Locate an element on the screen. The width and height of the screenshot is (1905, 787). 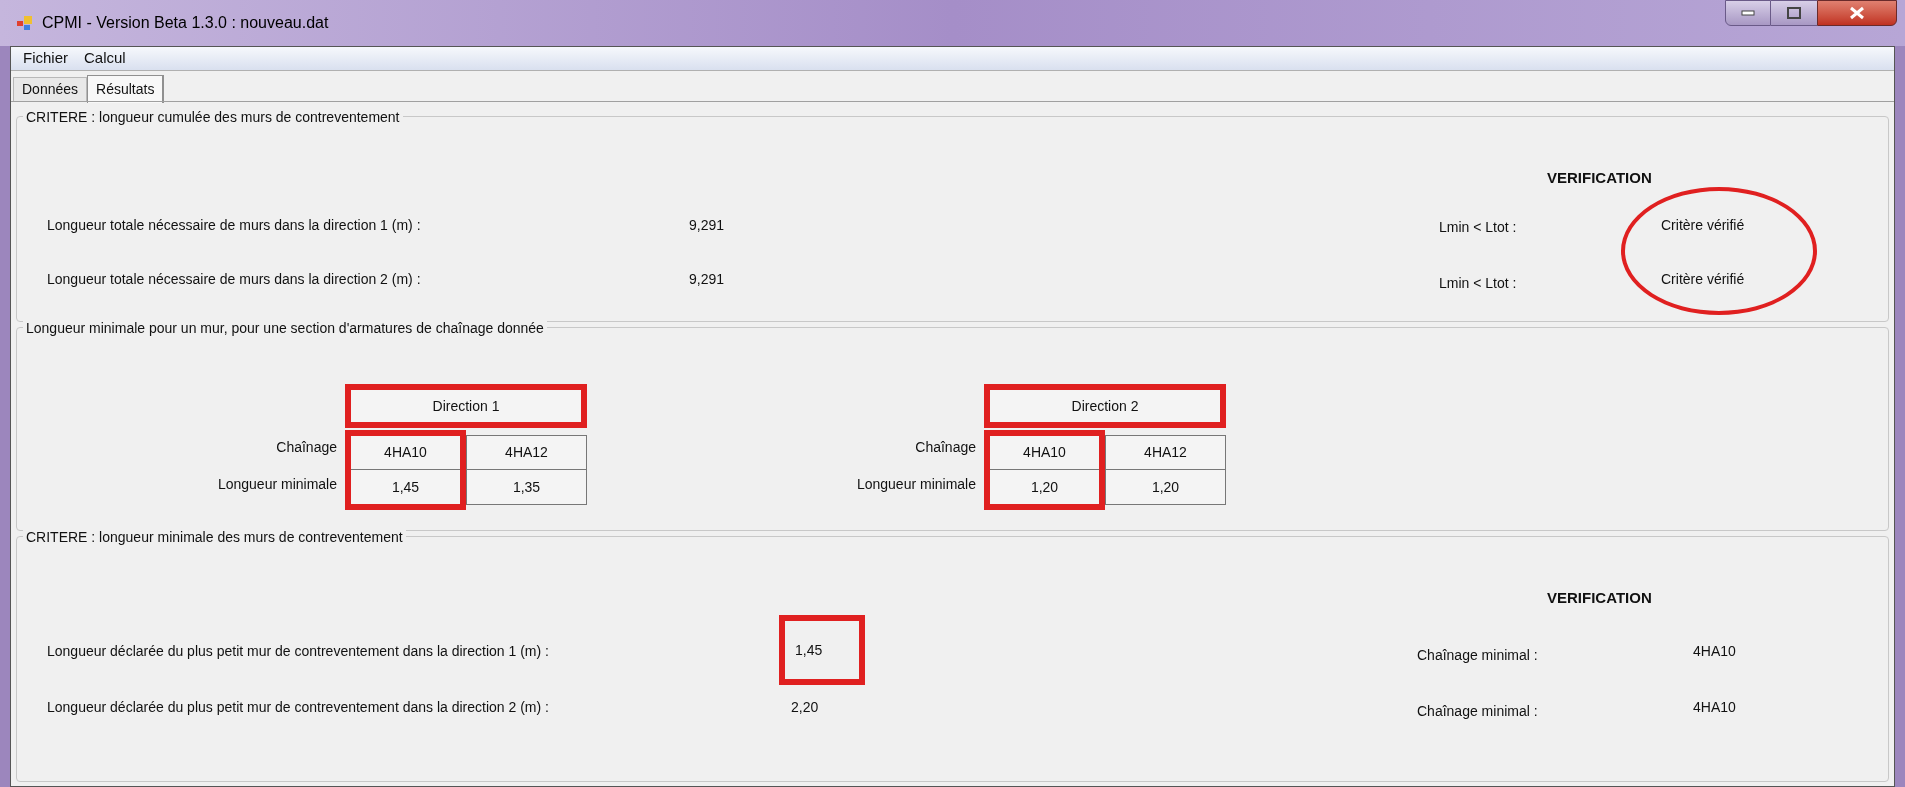
table-header: Direction 2 is located at coordinates (1105, 406).